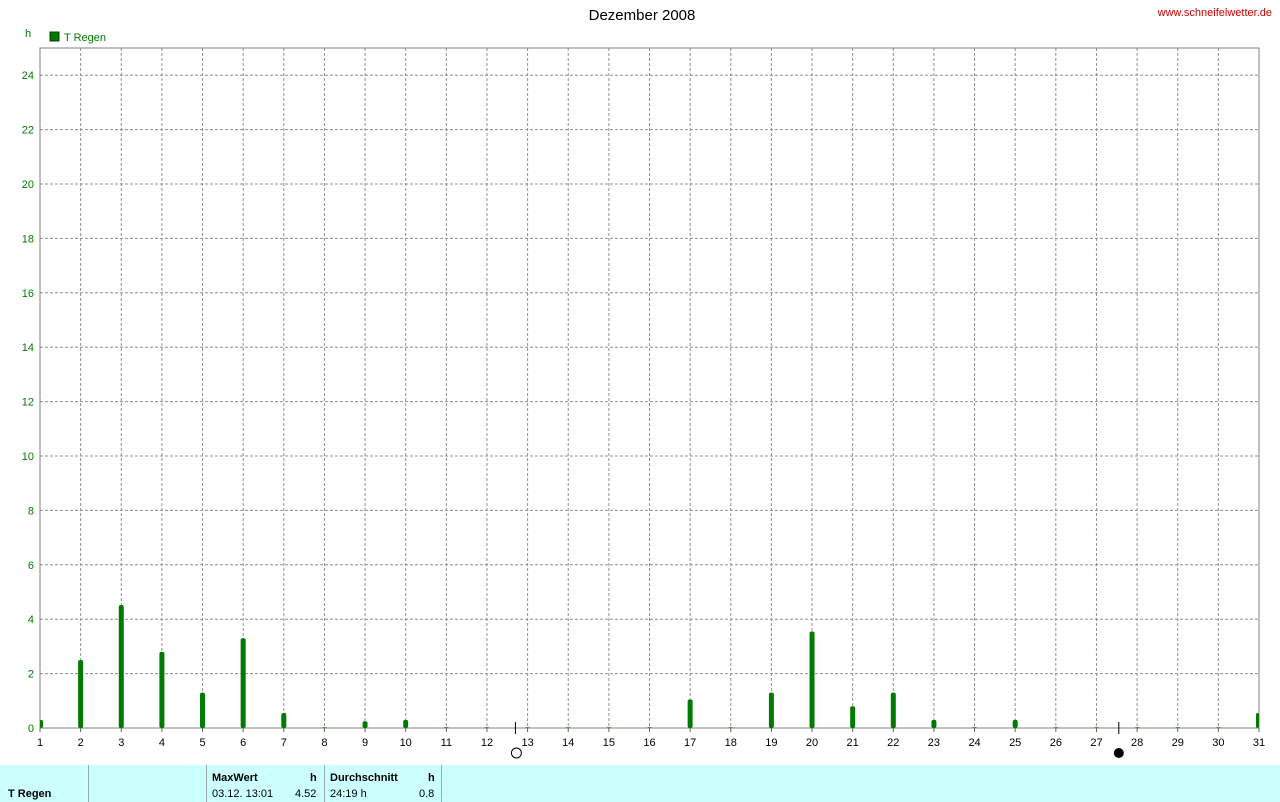  I want to click on y-tick-label: 18, so click(28, 239).